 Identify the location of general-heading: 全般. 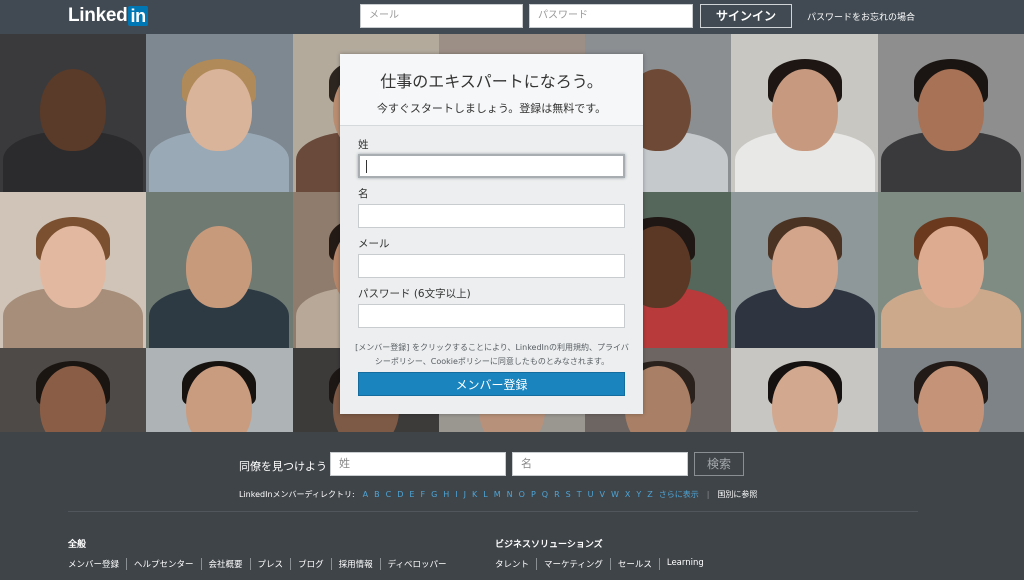
(77, 545).